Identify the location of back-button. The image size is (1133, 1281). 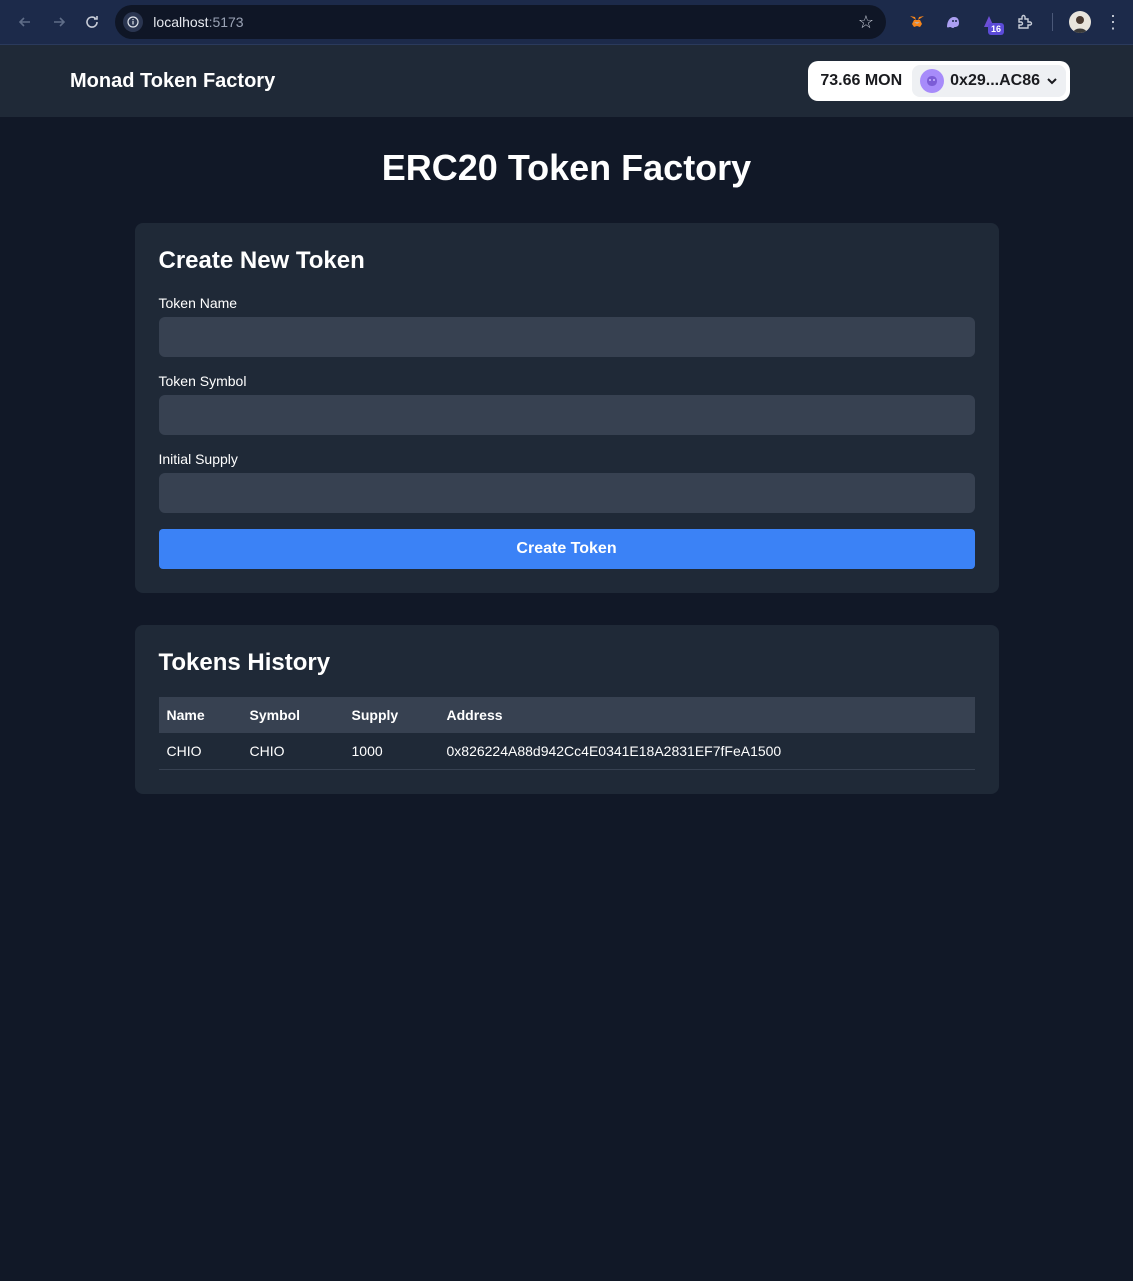
(25, 22).